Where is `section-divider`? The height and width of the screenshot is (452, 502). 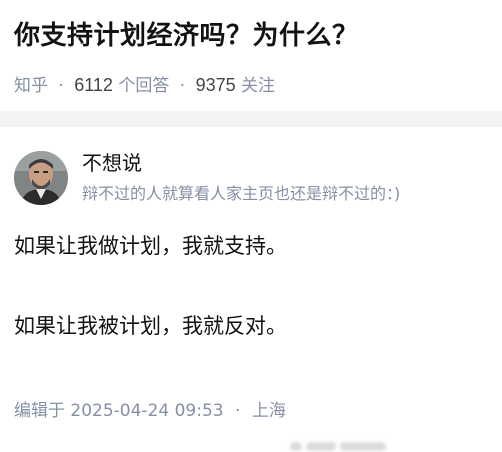
section-divider is located at coordinates (251, 119).